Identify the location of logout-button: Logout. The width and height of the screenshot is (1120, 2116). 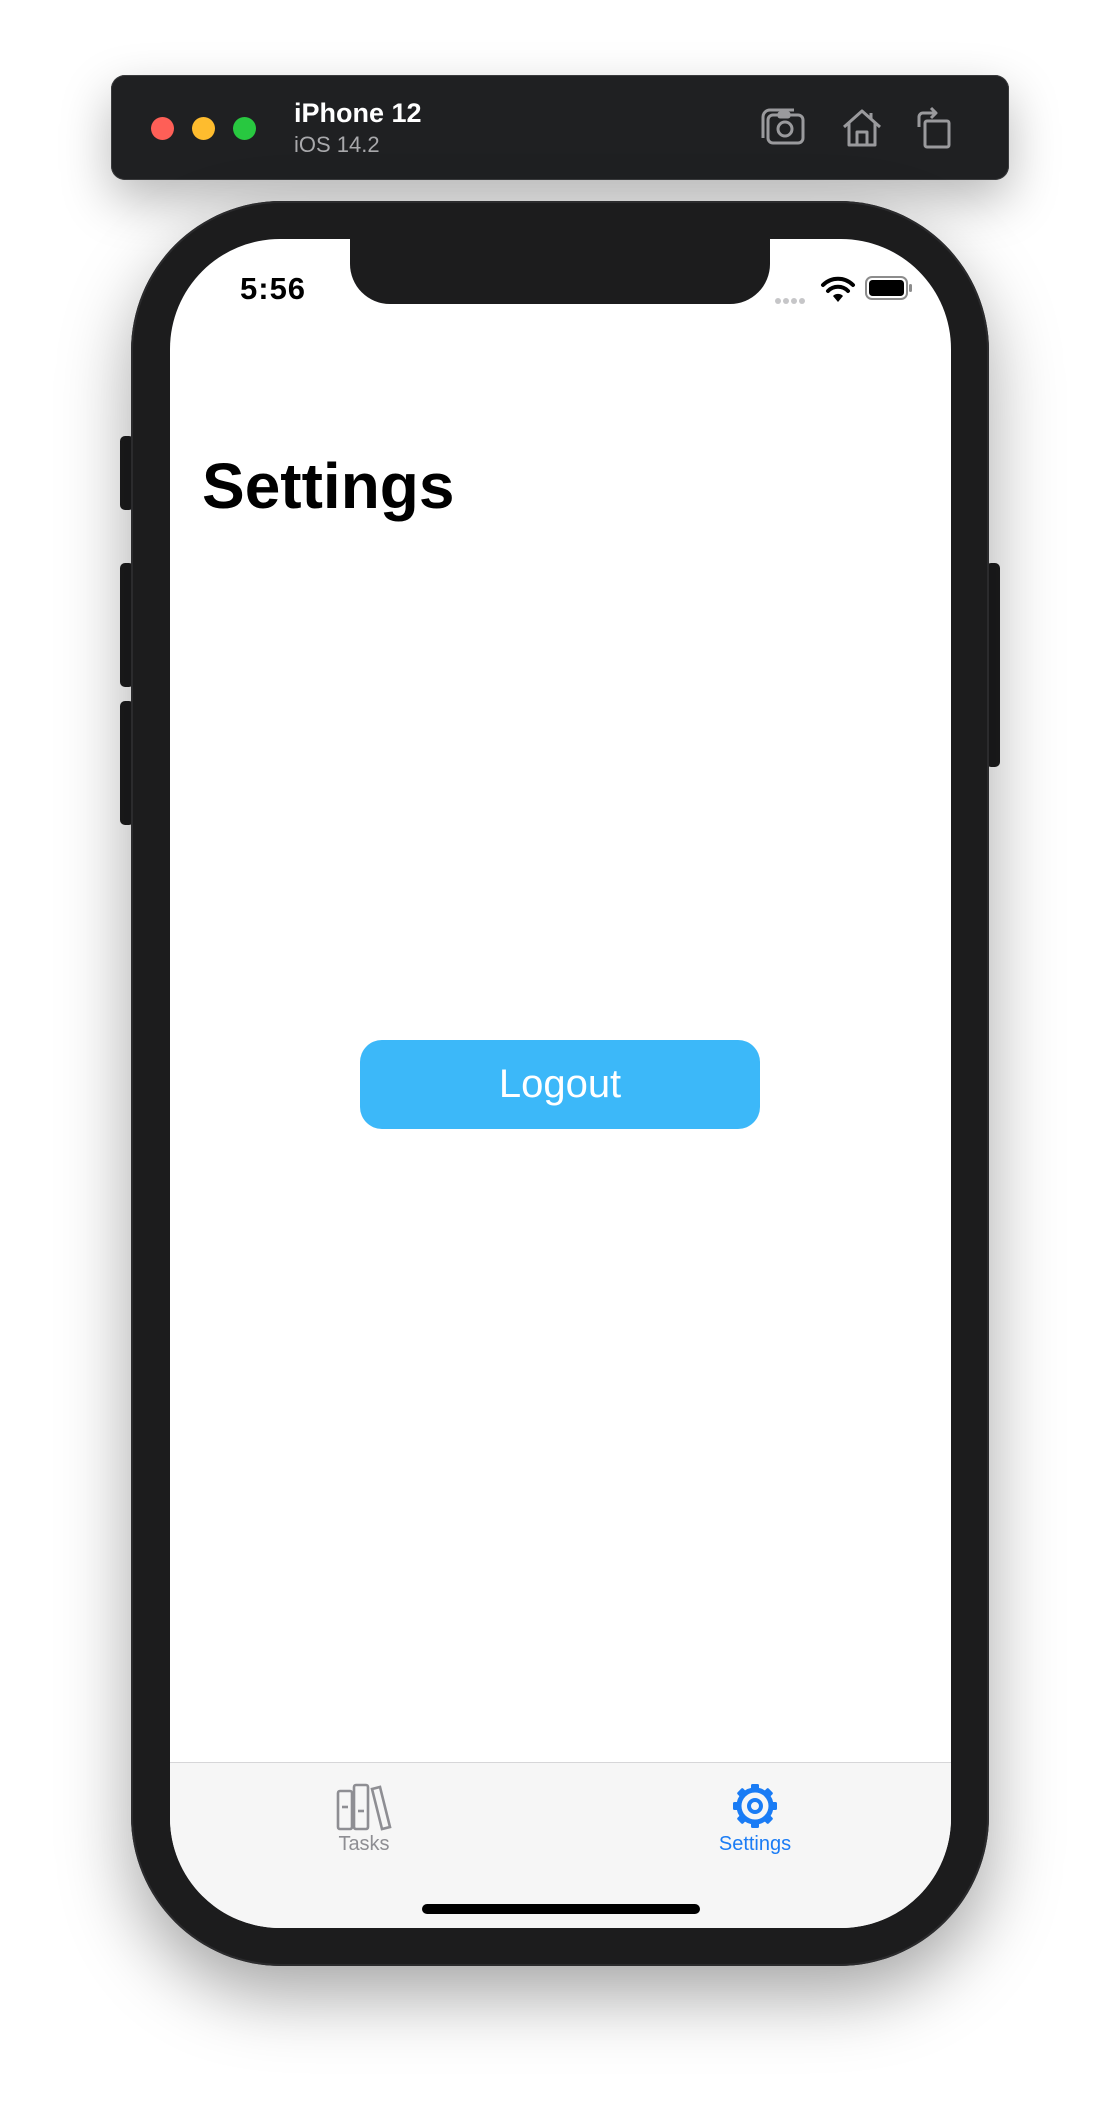
(560, 1084).